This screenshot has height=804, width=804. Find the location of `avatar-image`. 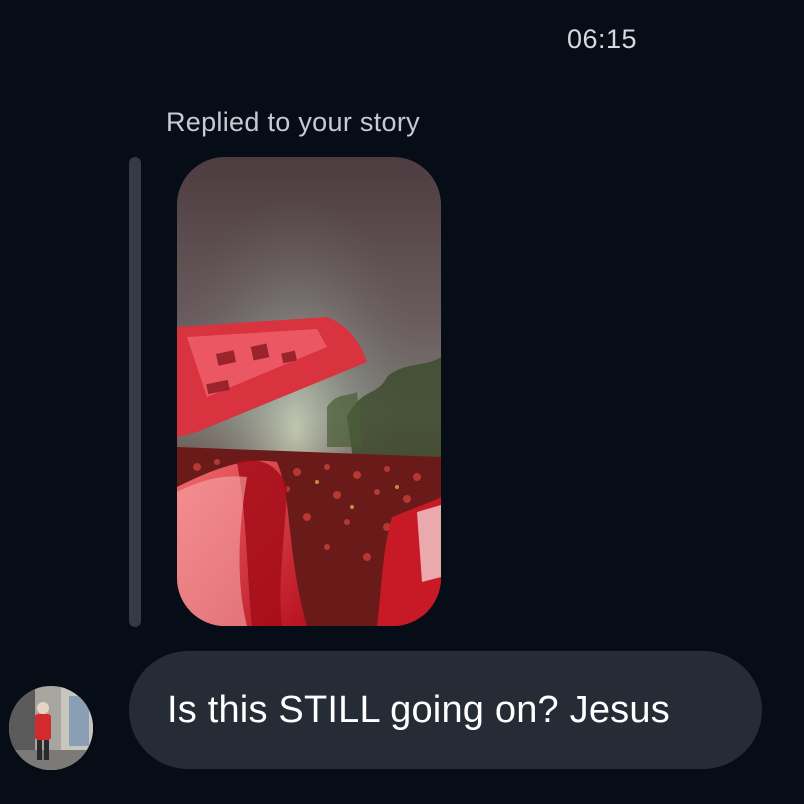

avatar-image is located at coordinates (51, 728).